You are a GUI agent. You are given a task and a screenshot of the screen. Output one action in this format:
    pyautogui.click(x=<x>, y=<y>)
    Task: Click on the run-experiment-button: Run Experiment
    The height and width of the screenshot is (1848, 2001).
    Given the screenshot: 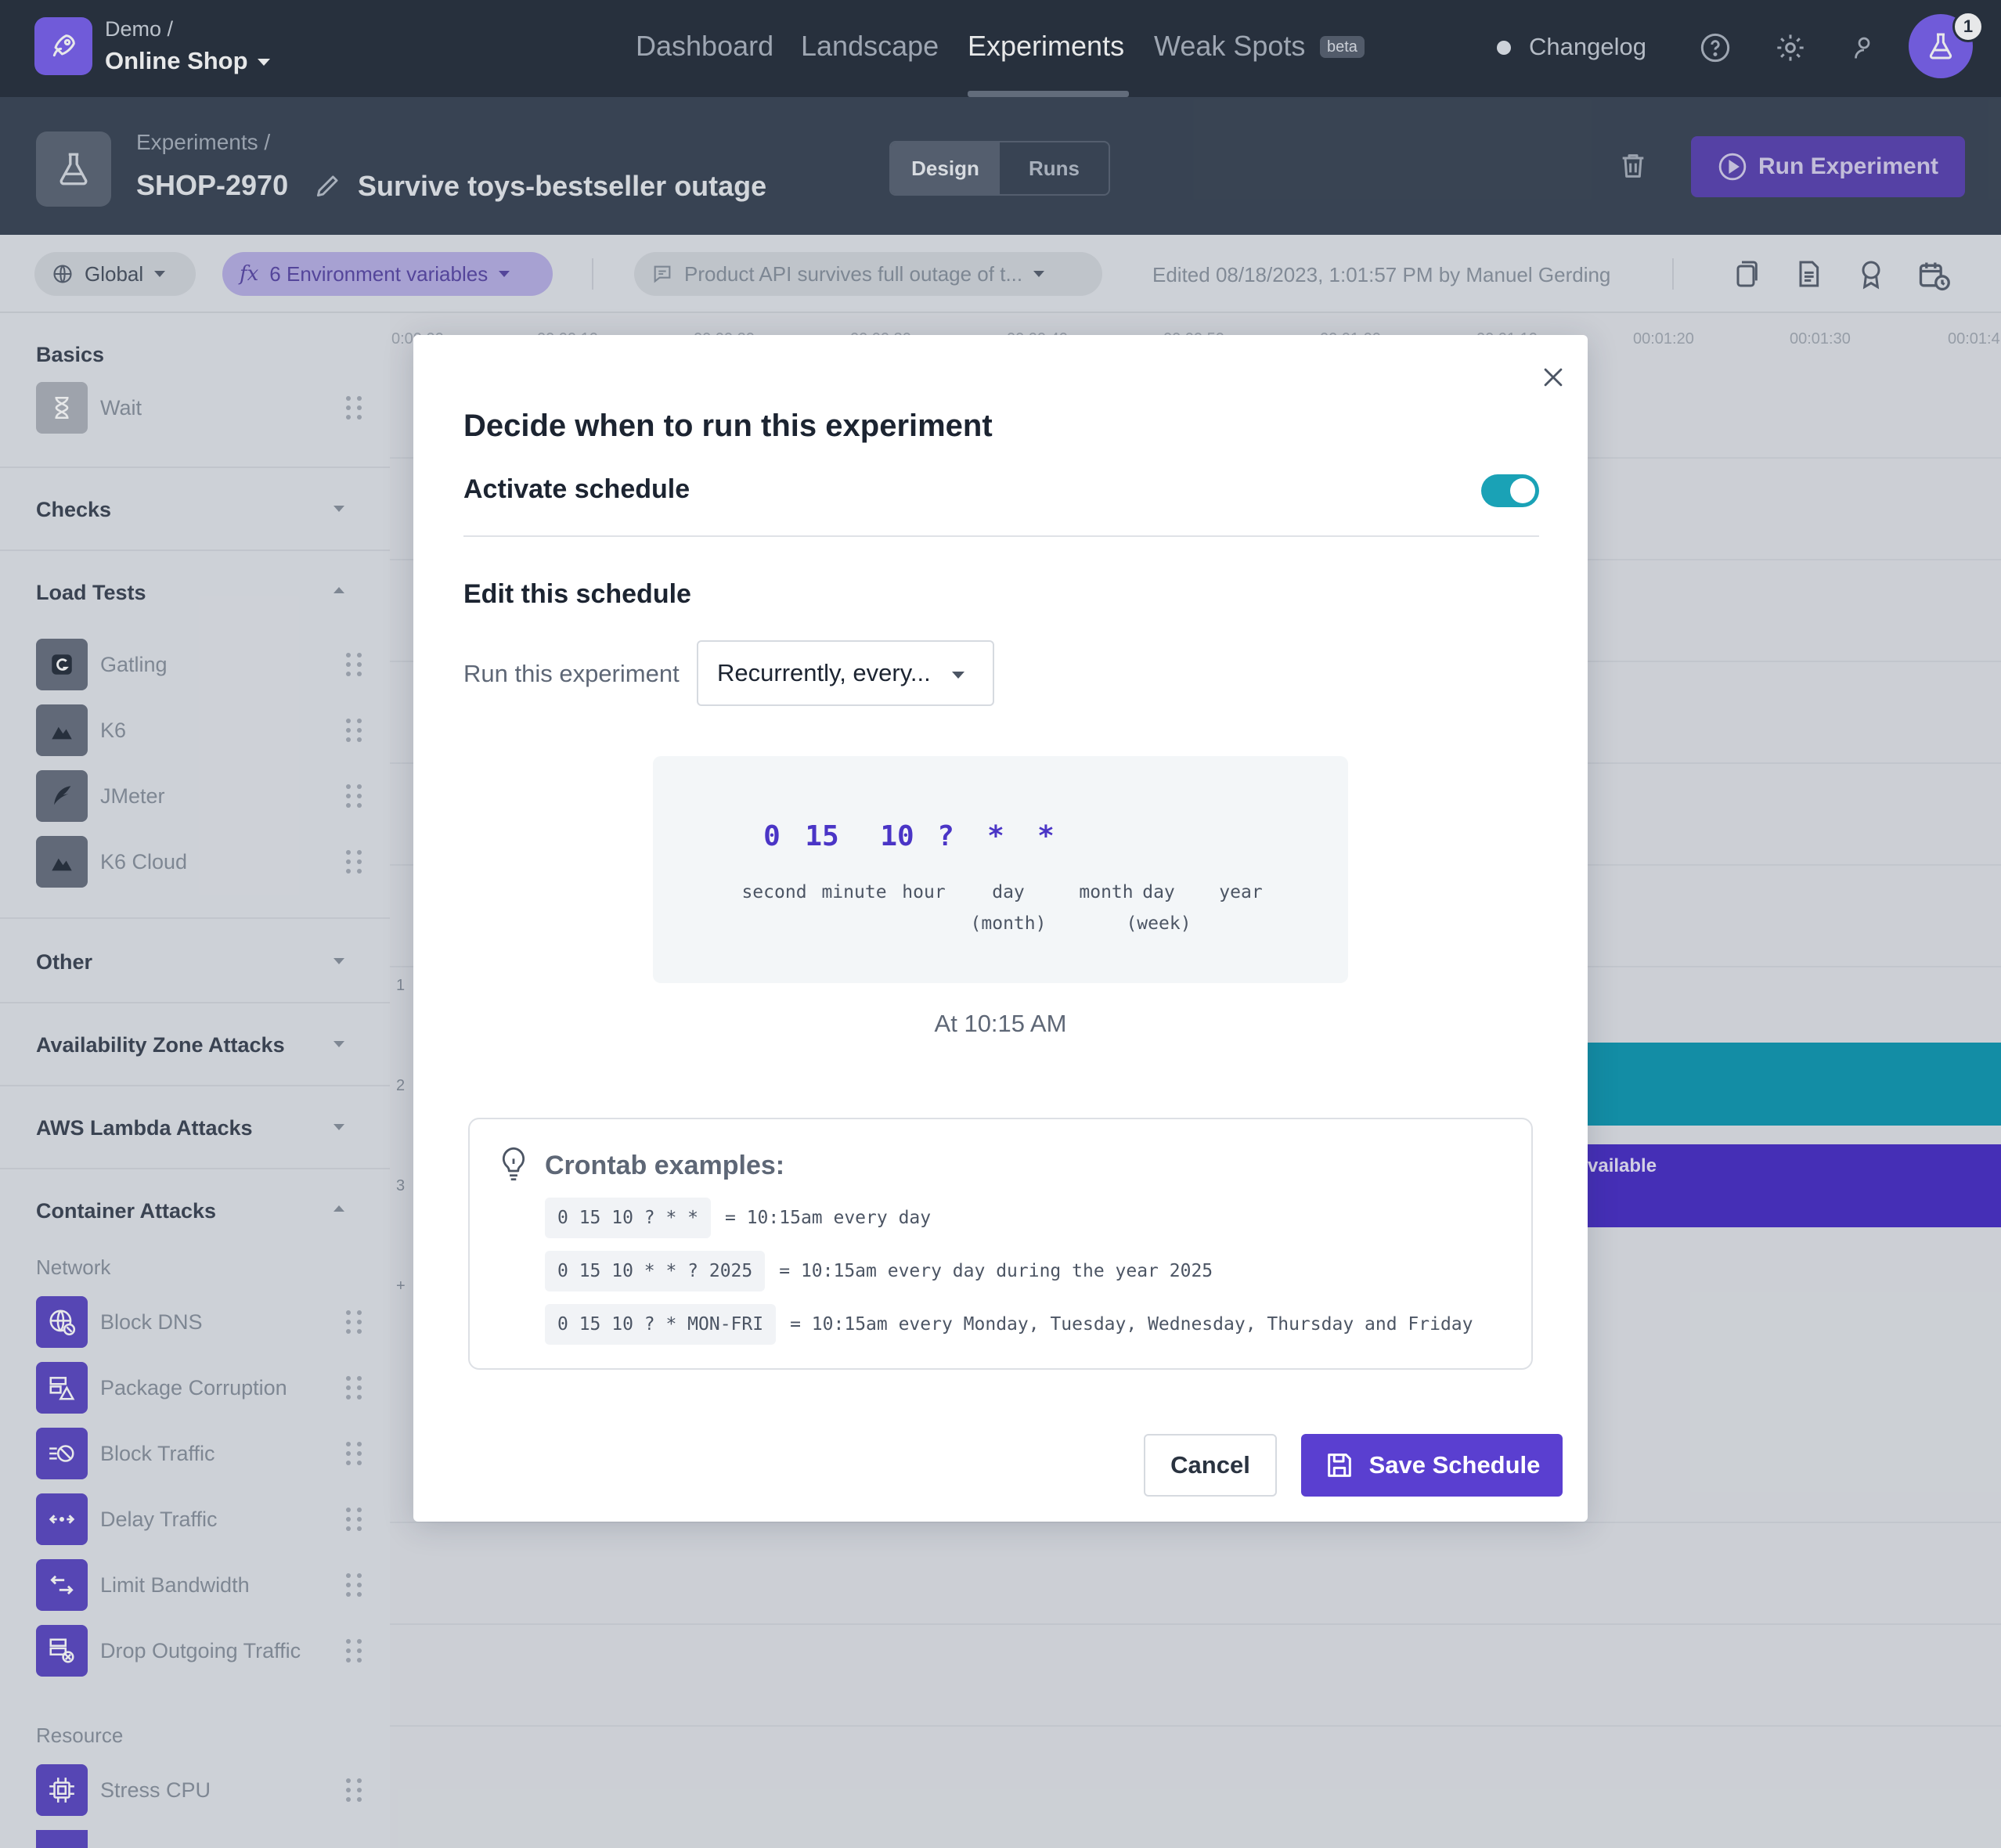 What is the action you would take?
    pyautogui.click(x=1828, y=166)
    